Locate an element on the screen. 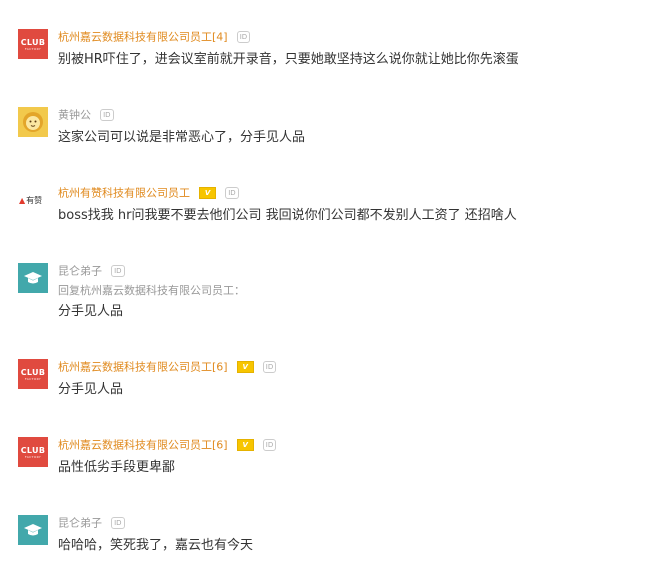  comment-meta: 杭州嘉云数据科技有限公司员工[4] ID is located at coordinates (154, 35).